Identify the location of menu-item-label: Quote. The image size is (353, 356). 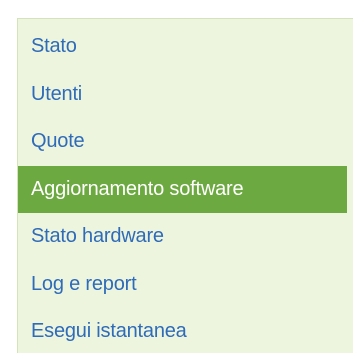
(58, 141).